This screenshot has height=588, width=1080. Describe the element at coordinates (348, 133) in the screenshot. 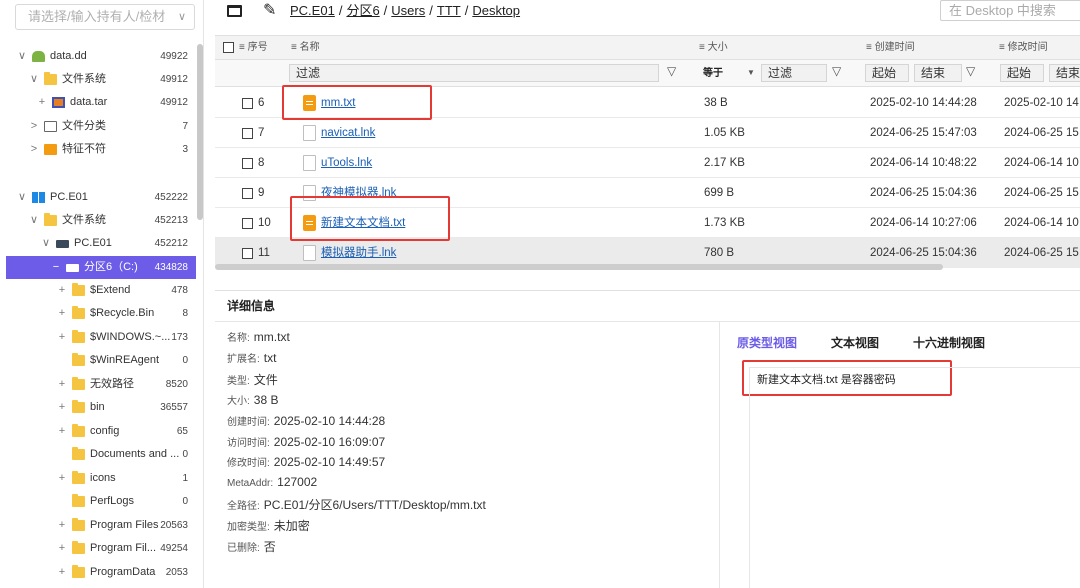

I see `file-name-link: navicat.lnk` at that location.